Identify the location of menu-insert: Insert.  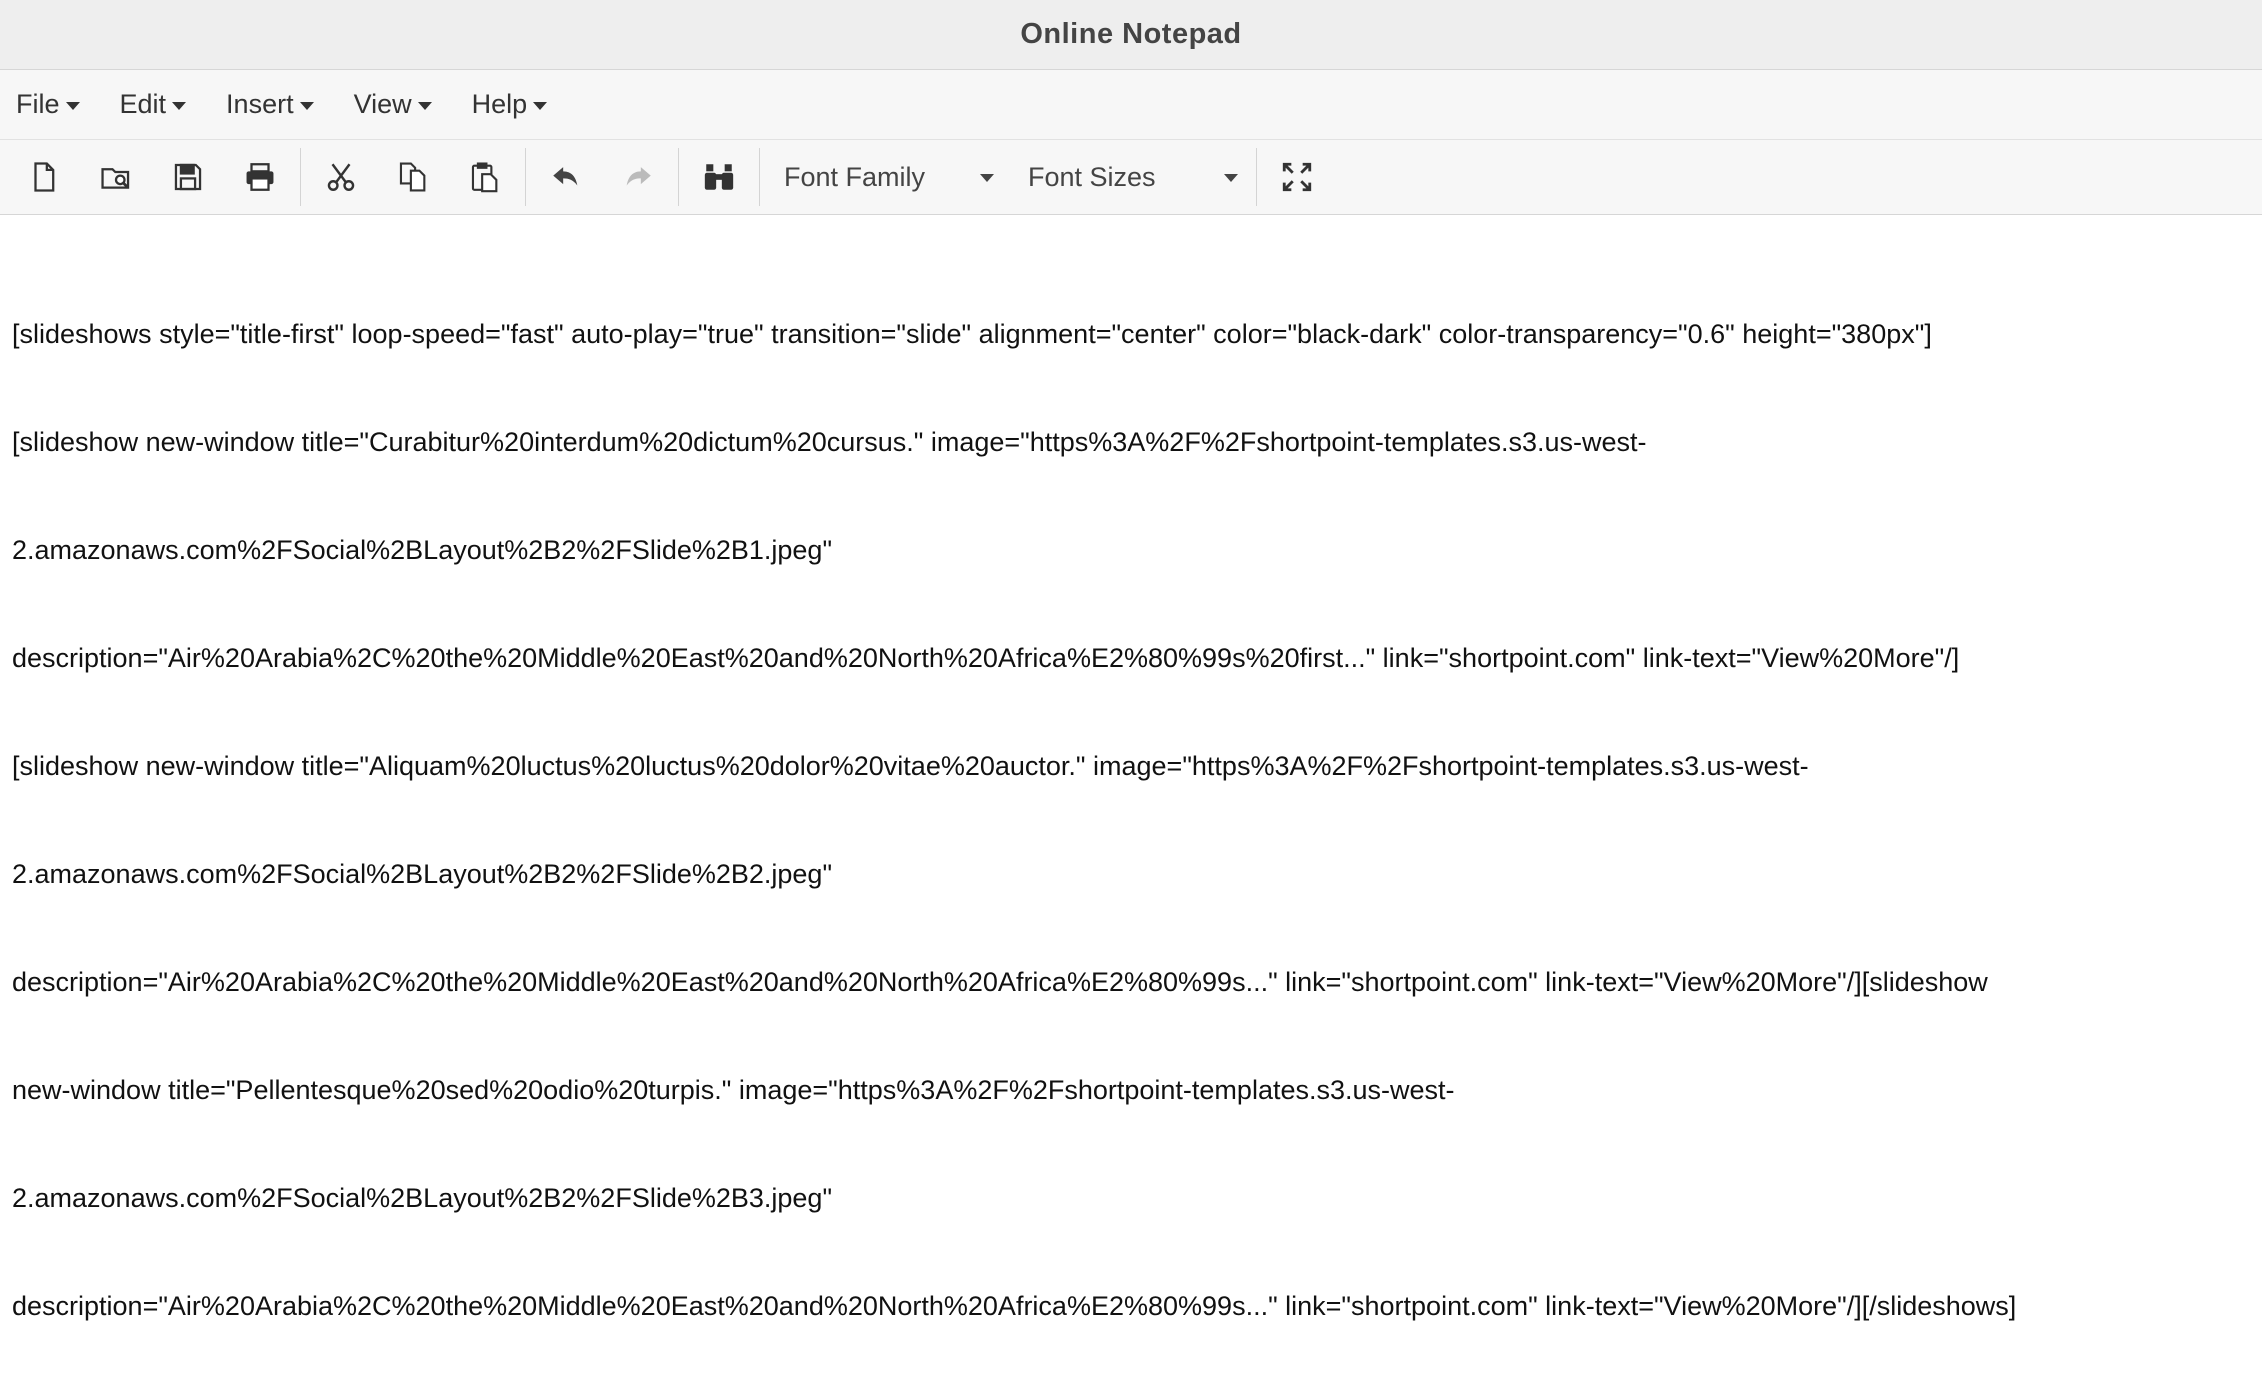
(270, 104).